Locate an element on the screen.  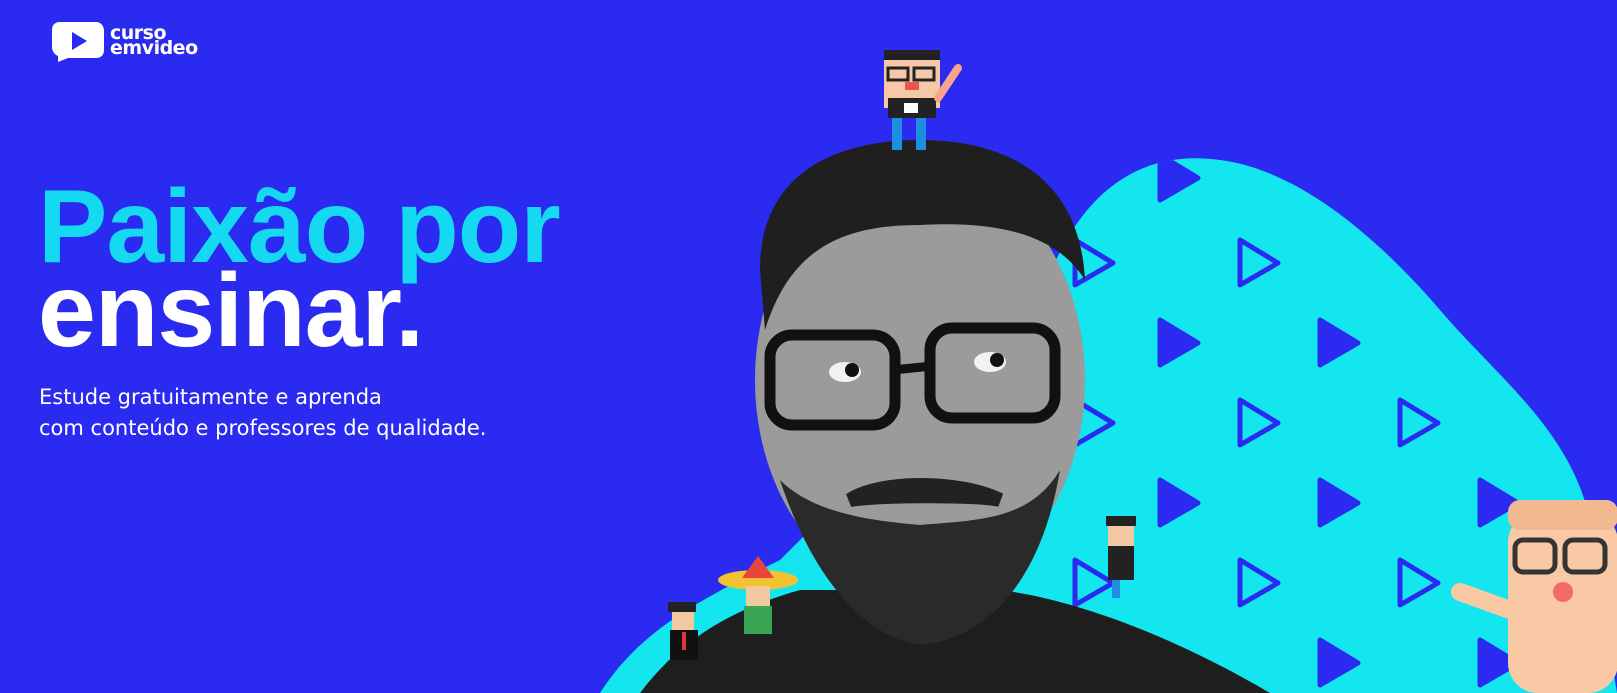
hero-subtitle-line1: Estude gratuitamente e aprenda is located at coordinates (210, 397).